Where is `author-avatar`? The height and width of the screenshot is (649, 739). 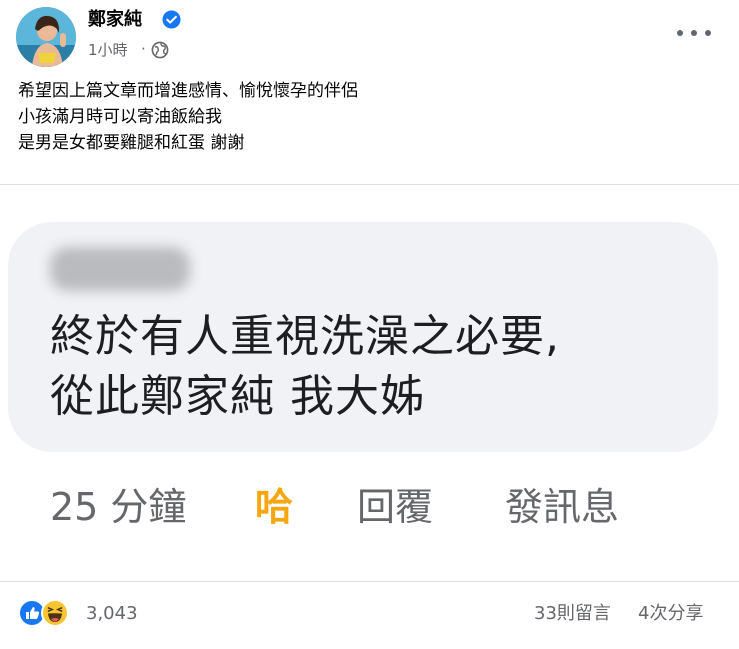 author-avatar is located at coordinates (46, 37).